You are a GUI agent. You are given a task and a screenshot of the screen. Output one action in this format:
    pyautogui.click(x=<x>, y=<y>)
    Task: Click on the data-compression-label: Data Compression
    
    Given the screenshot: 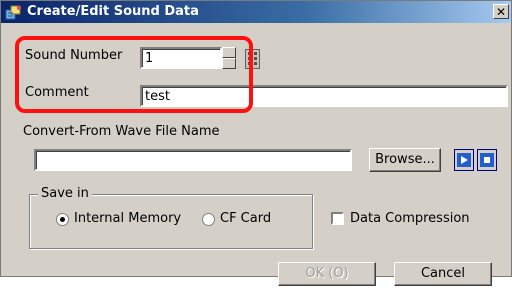 What is the action you would take?
    pyautogui.click(x=410, y=218)
    